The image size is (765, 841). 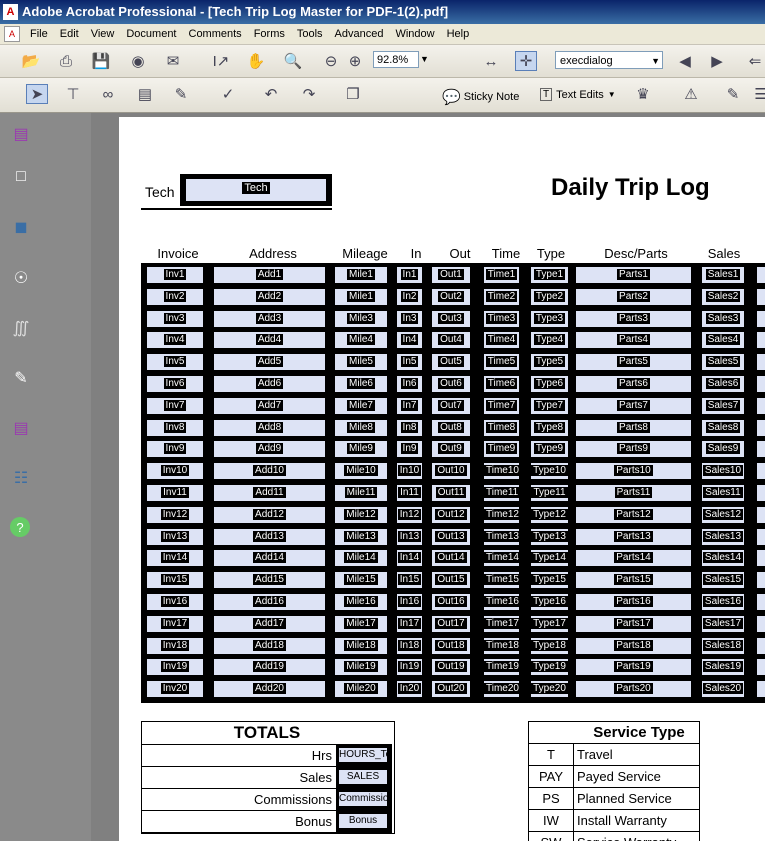 What do you see at coordinates (228, 94) in the screenshot?
I see `spell-check-icon: ✓` at bounding box center [228, 94].